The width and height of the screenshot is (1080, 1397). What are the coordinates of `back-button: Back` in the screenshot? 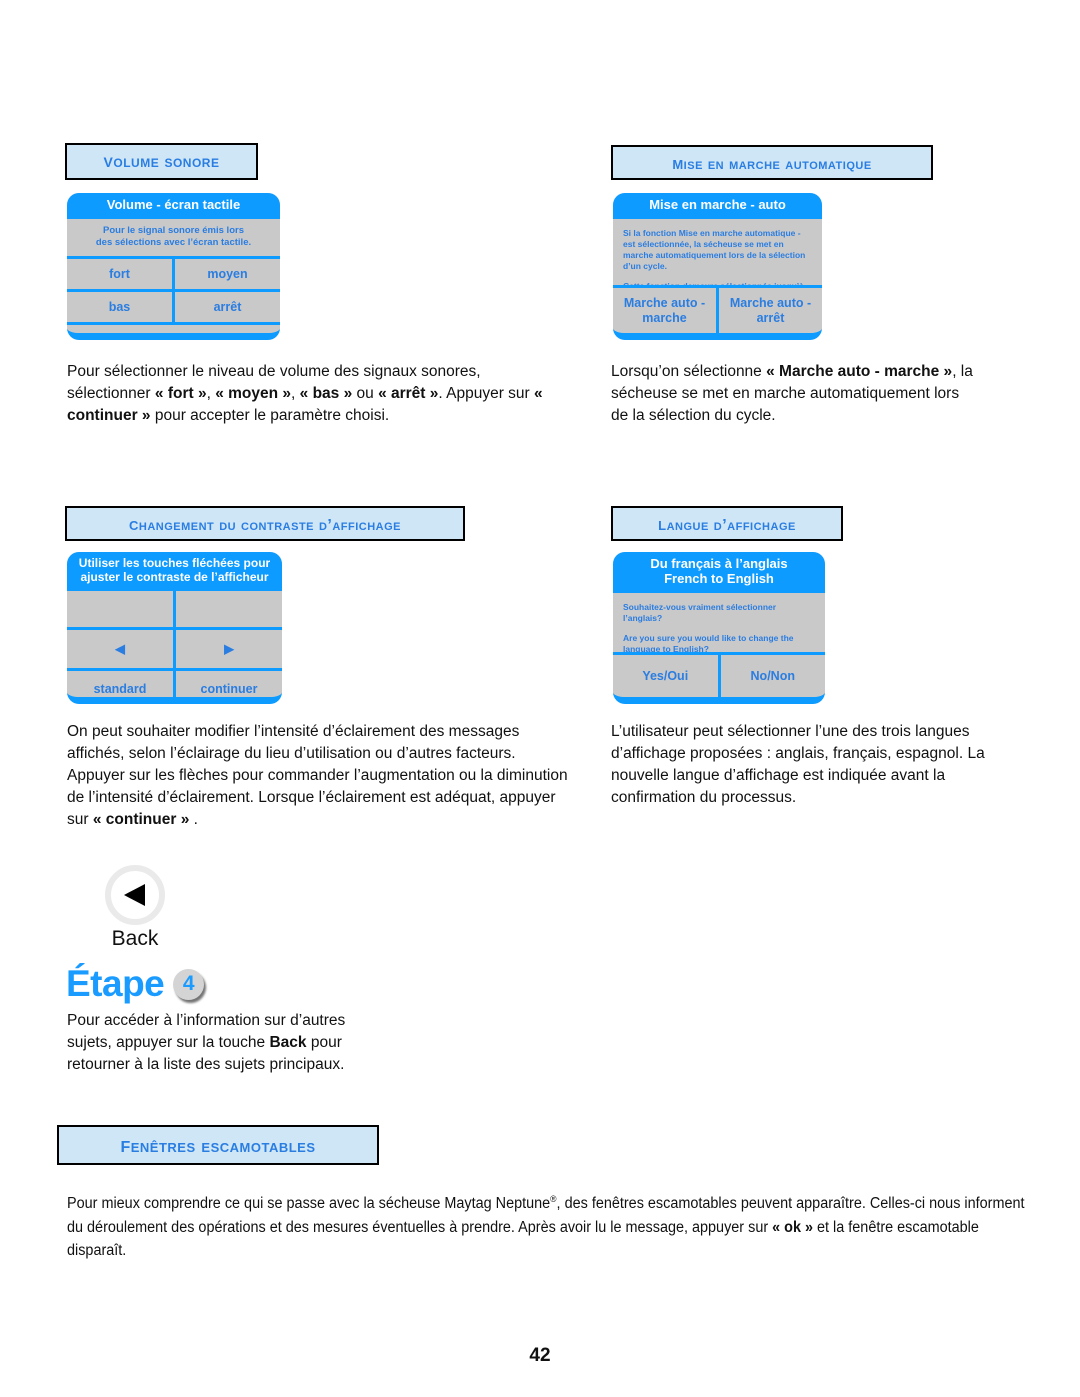 It's located at (135, 908).